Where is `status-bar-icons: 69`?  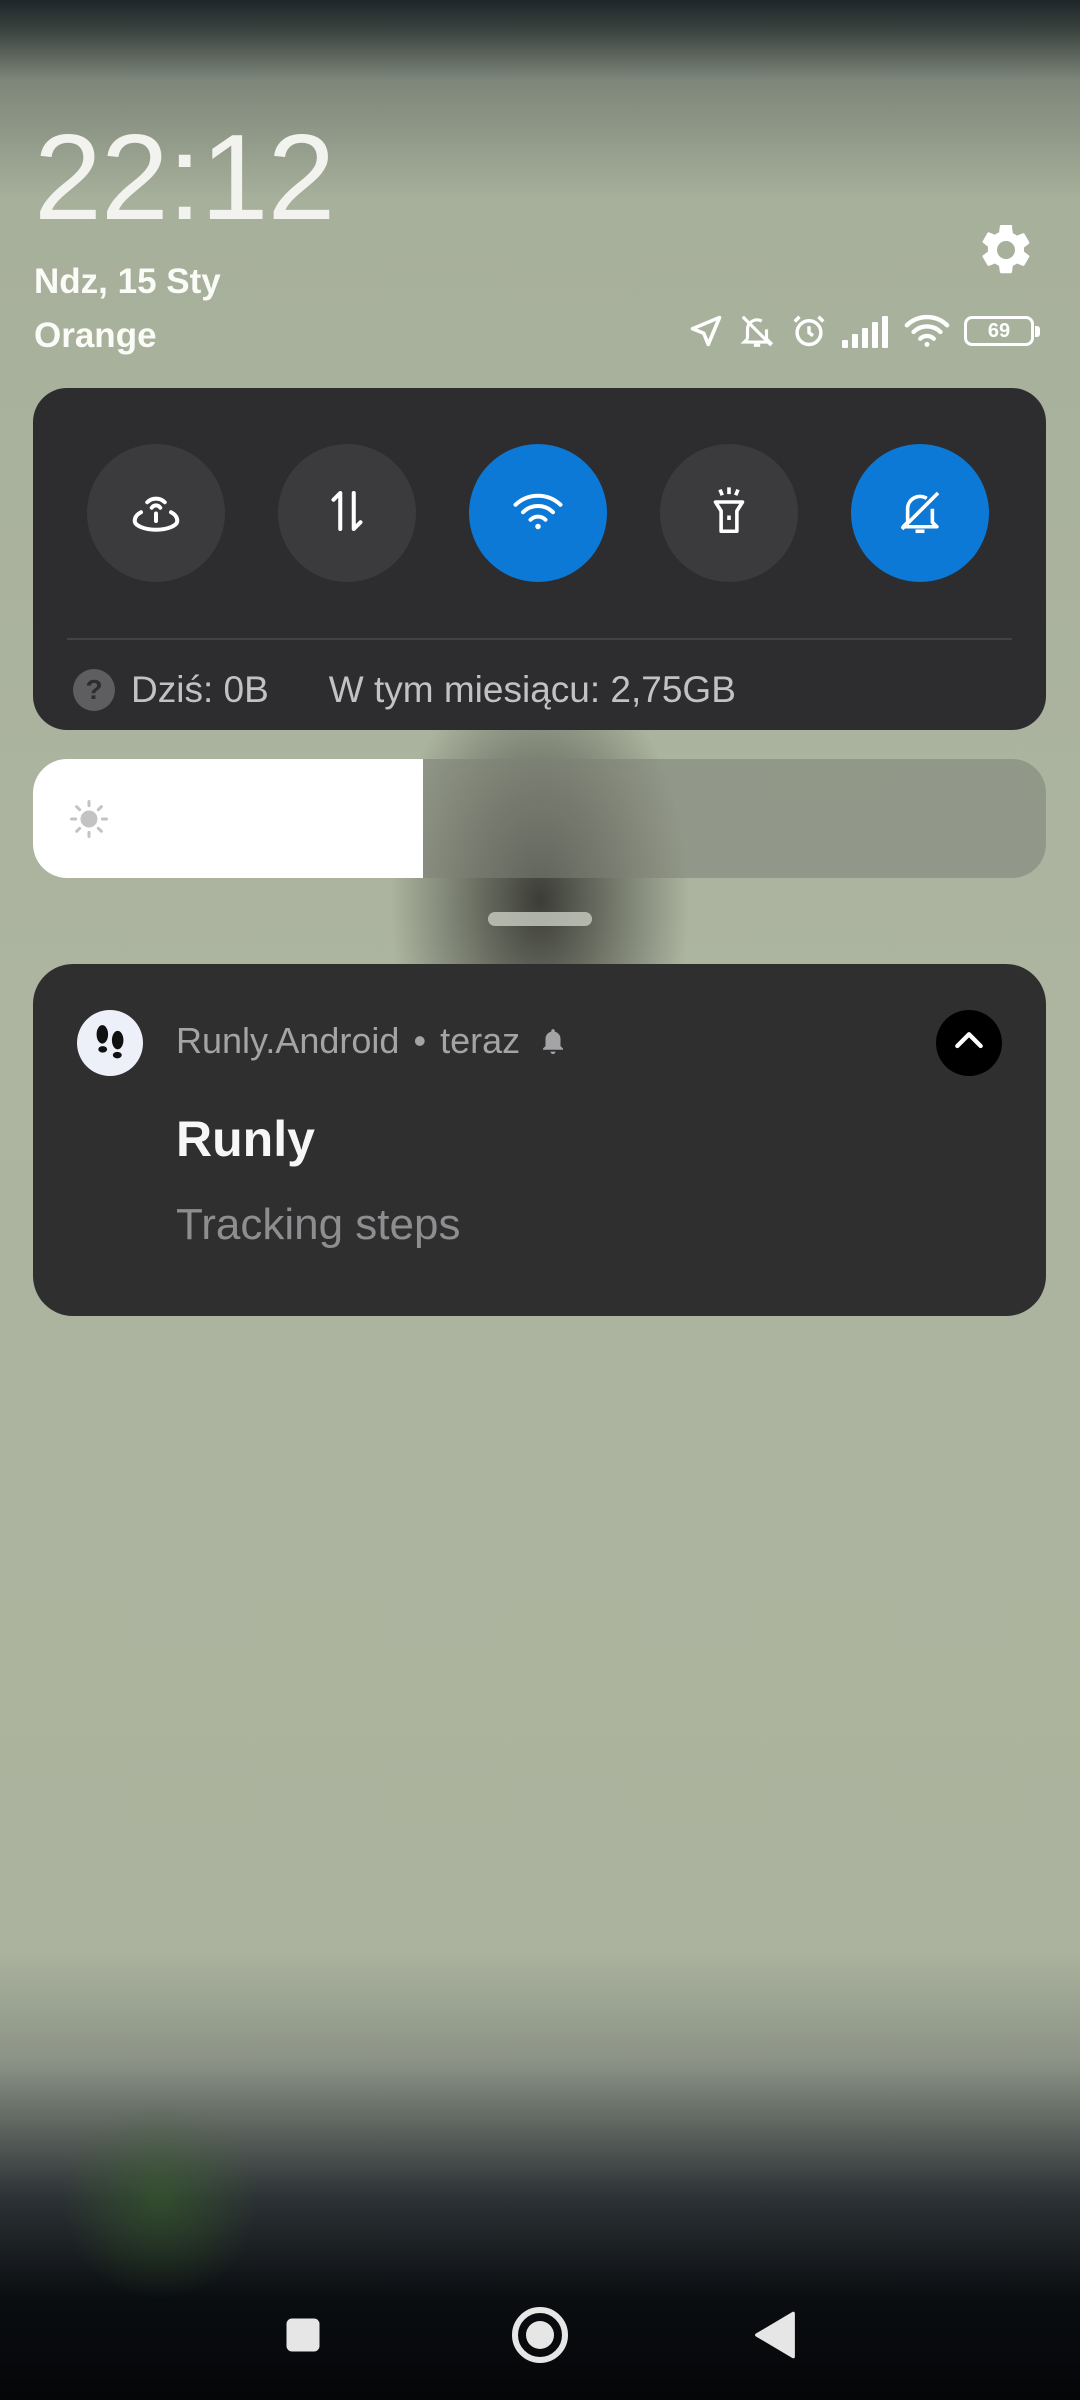
status-bar-icons: 69 is located at coordinates (864, 331).